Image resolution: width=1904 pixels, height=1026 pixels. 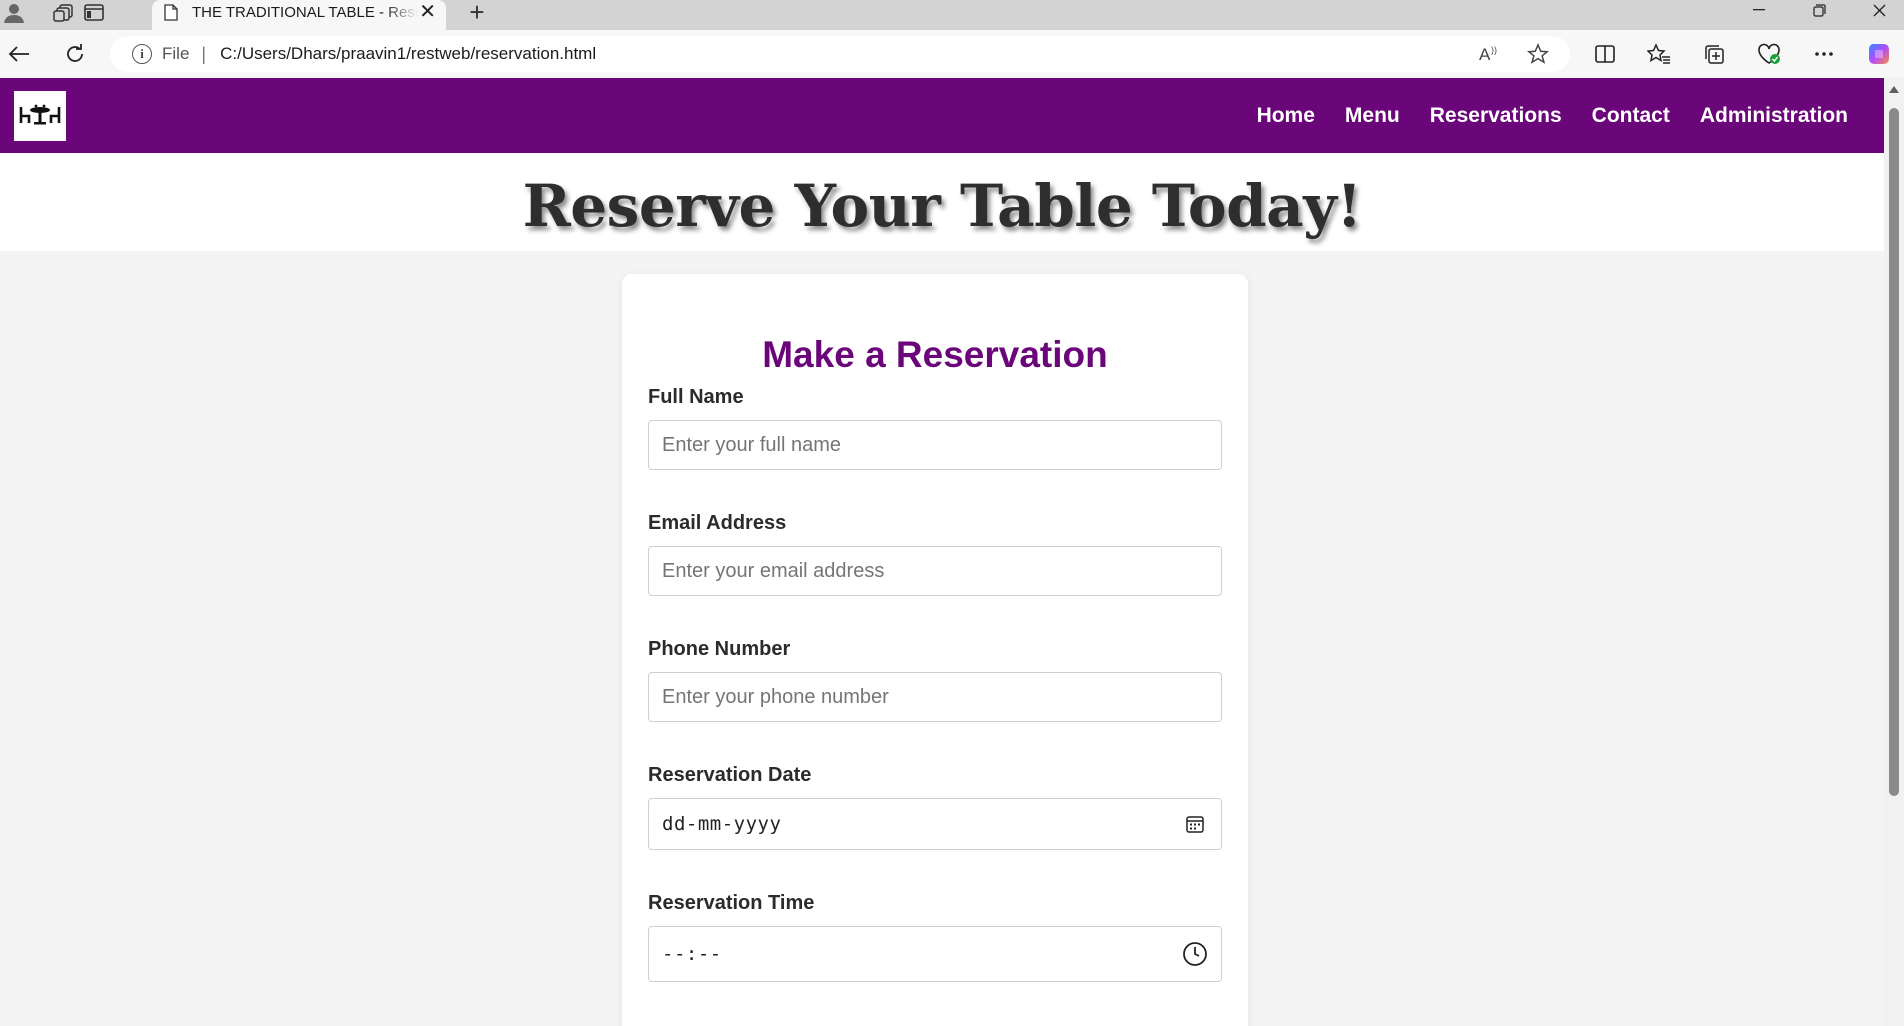 I want to click on reservation-date-label: Reservation Date, so click(x=730, y=775).